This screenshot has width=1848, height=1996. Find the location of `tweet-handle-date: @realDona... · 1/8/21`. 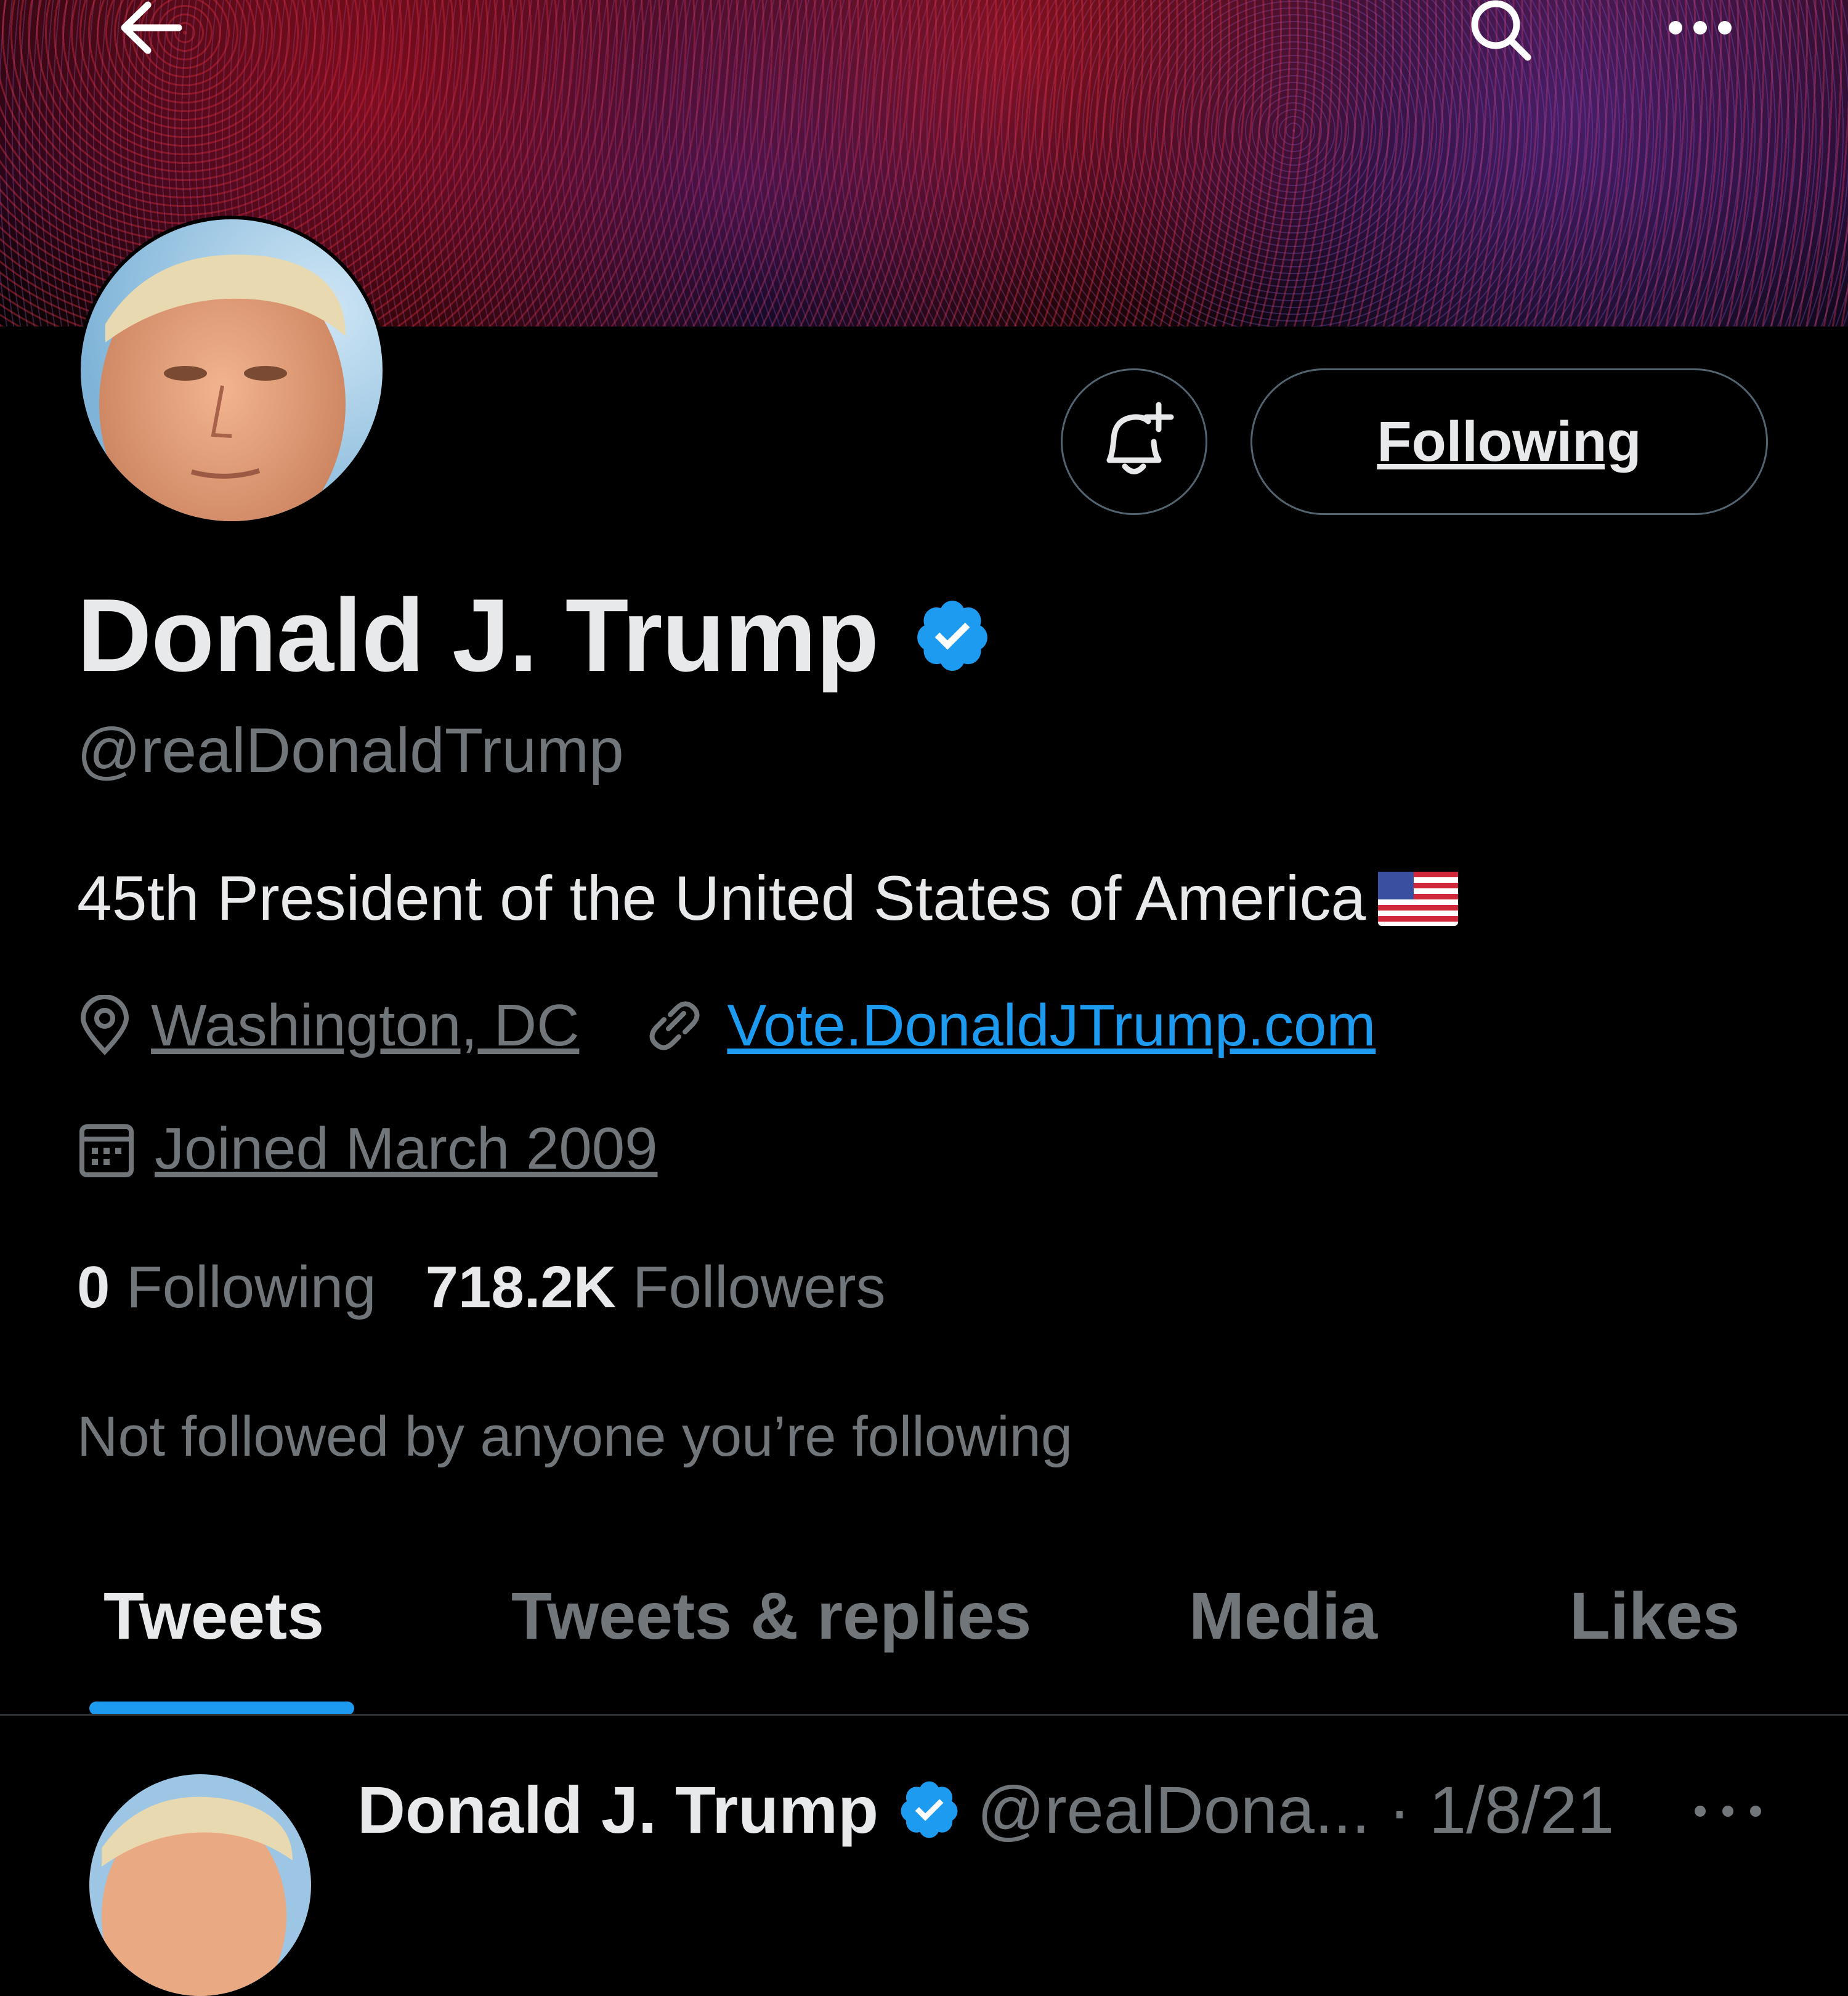

tweet-handle-date: @realDona... · 1/8/21 is located at coordinates (1296, 1809).